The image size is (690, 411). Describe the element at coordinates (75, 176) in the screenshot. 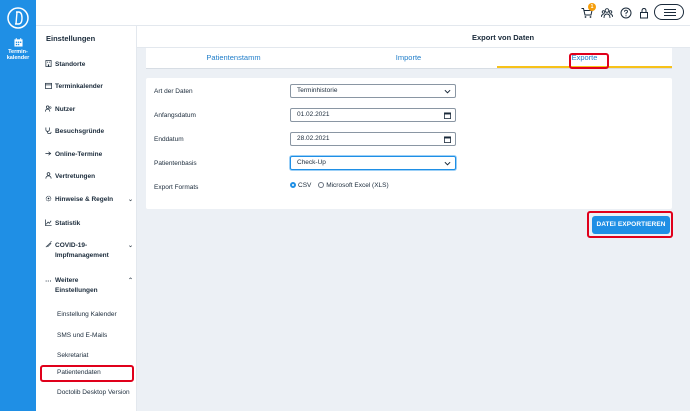

I see `sidebar-item-label: Vertretungen` at that location.